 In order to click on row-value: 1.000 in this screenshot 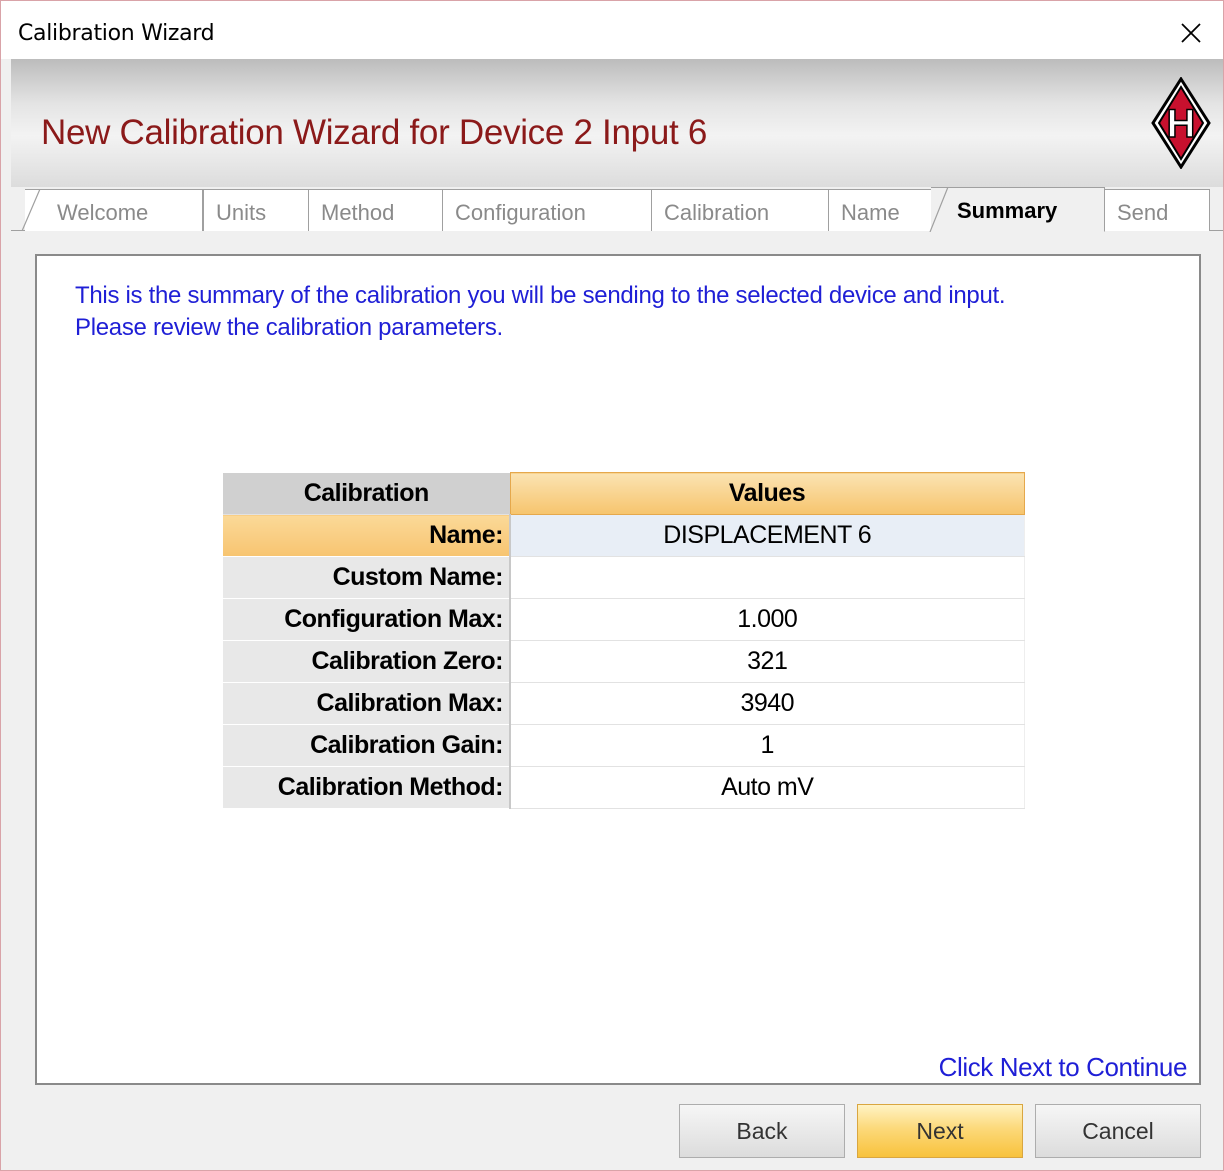, I will do `click(767, 619)`.